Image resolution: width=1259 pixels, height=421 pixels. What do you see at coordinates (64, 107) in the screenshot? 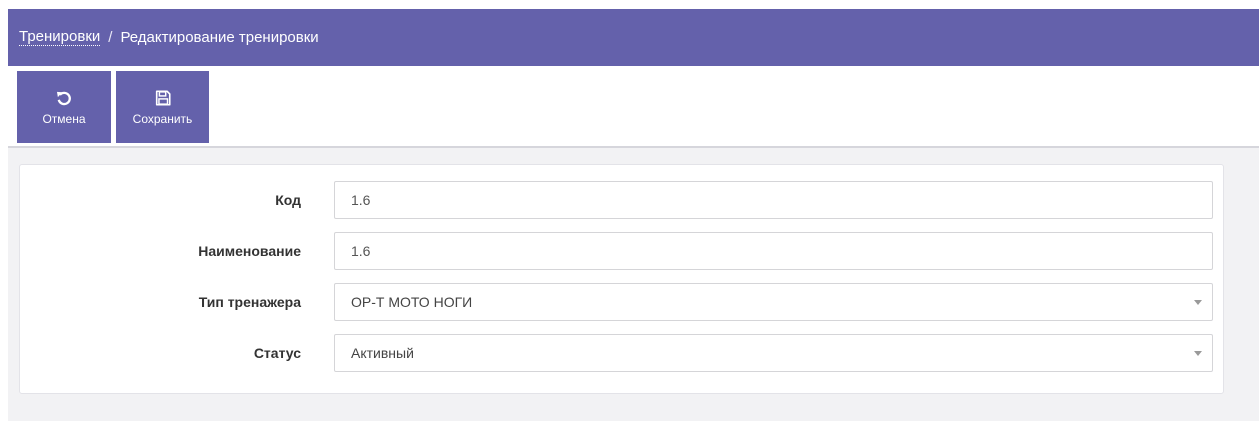
I see `cancel-button: Отмена` at bounding box center [64, 107].